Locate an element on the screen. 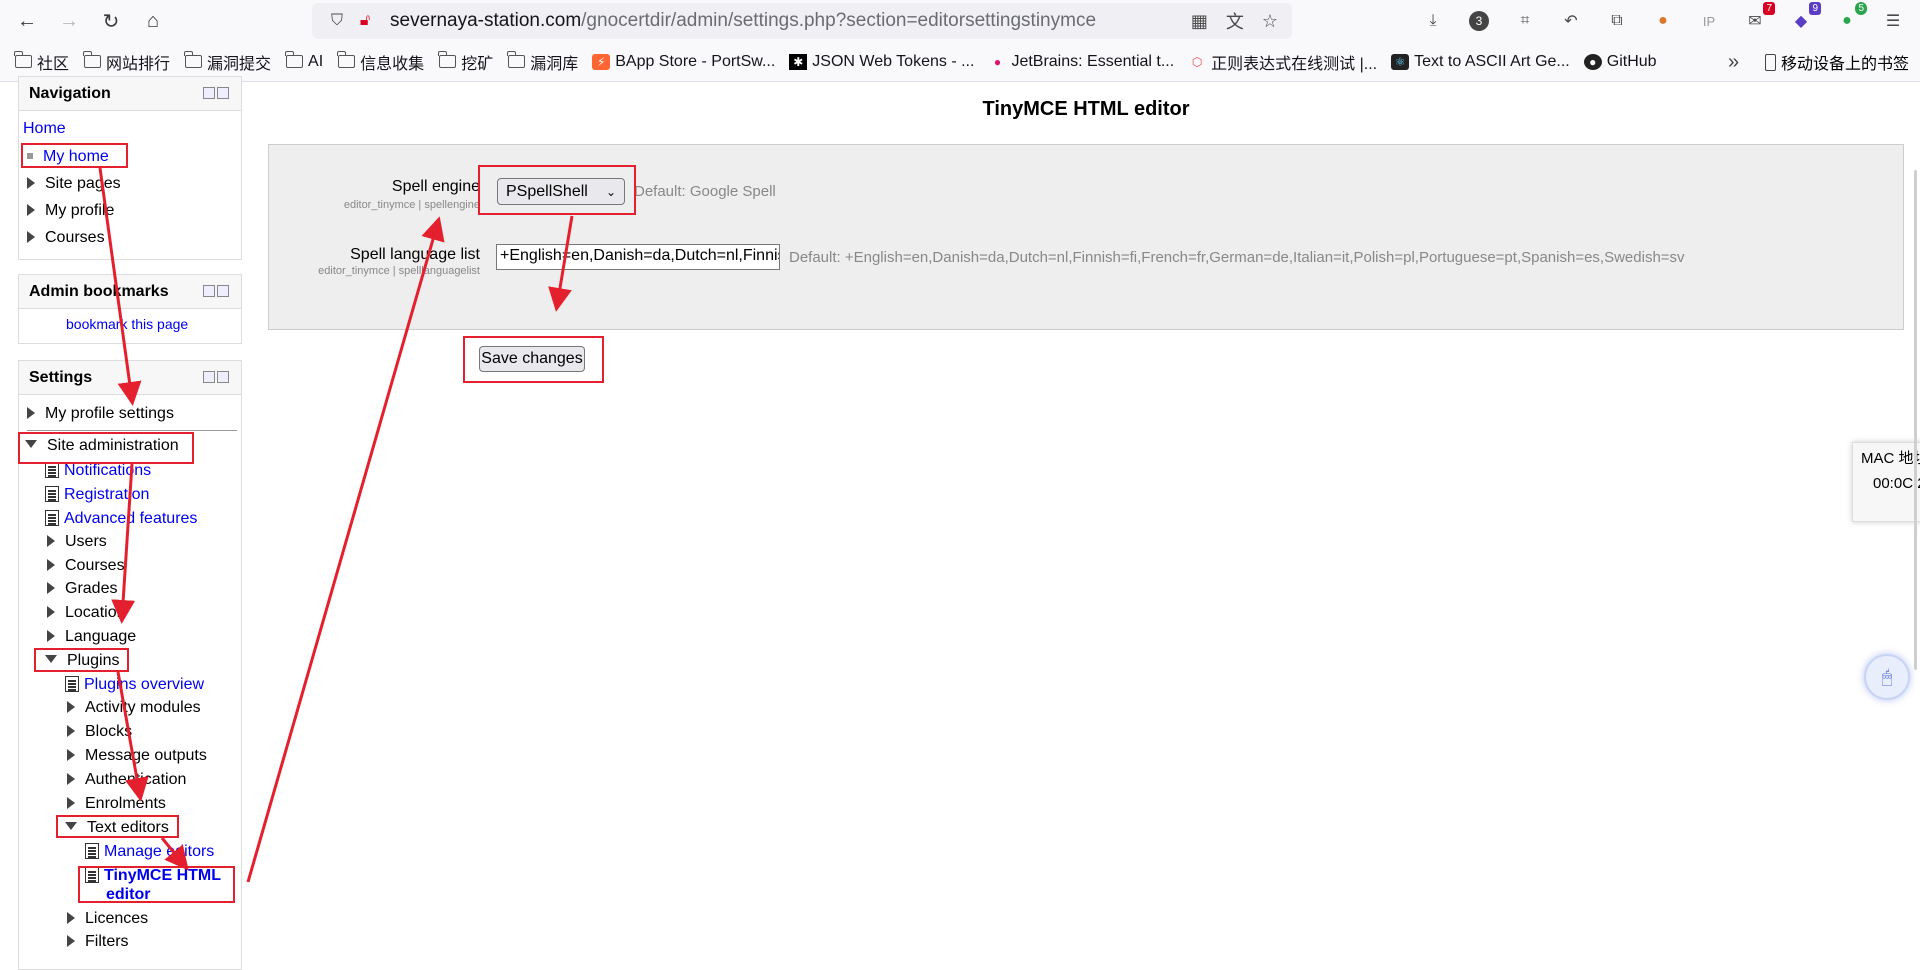 Image resolution: width=1920 pixels, height=970 pixels. plugins-overview-link: Plugins overview is located at coordinates (134, 685).